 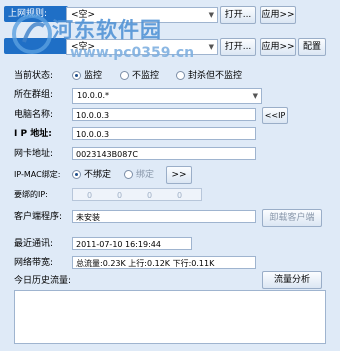 I want to click on computer-name-field: 10.0.0.3, so click(x=164, y=114).